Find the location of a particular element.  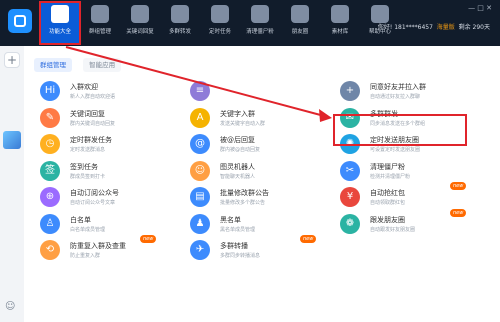

feature-icon: ♟ is located at coordinates (200, 223).